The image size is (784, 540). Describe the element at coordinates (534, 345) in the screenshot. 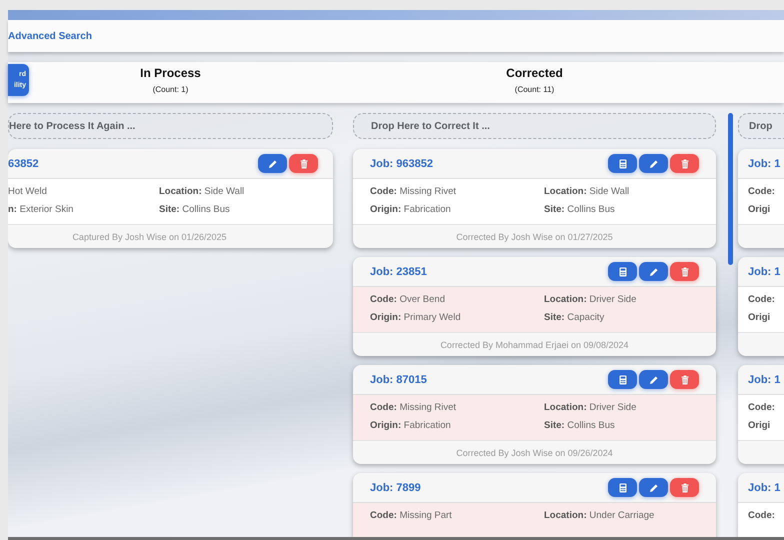

I see `card-footer-text: Corrected By Mohammad Erjaei on 09/08/2024` at that location.